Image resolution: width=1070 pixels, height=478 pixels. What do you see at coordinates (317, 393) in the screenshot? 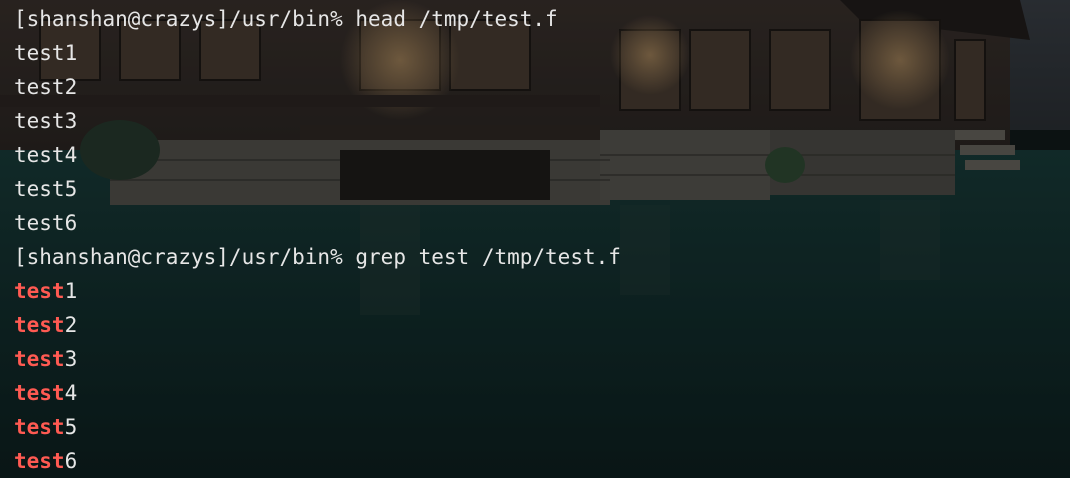
I see `grep-result-line: test4` at bounding box center [317, 393].